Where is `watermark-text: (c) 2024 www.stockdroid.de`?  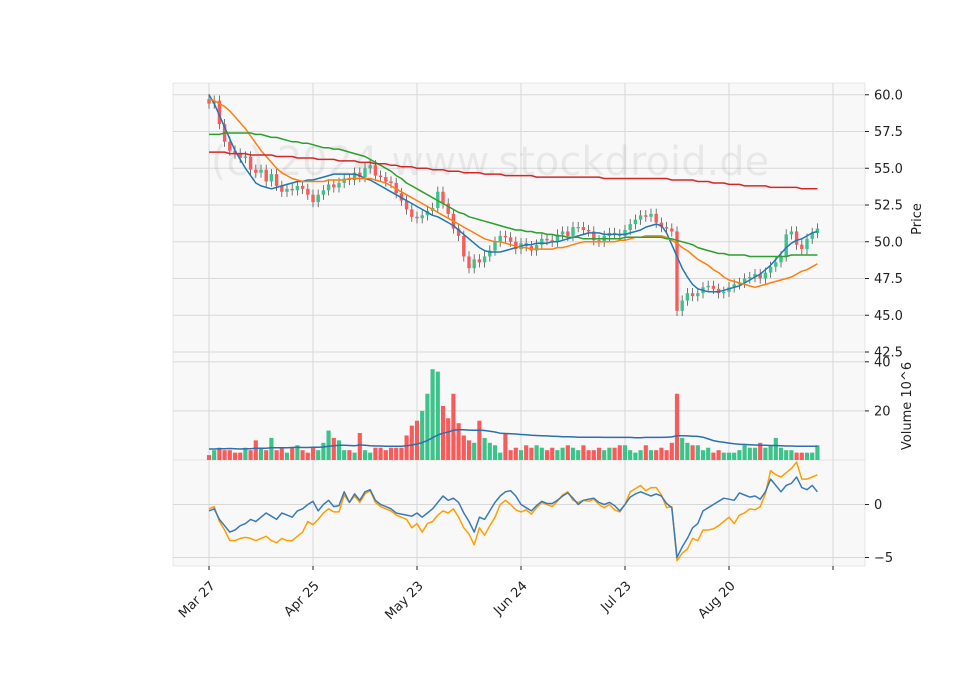
watermark-text: (c) 2024 www.stockdroid.de is located at coordinates (490, 162).